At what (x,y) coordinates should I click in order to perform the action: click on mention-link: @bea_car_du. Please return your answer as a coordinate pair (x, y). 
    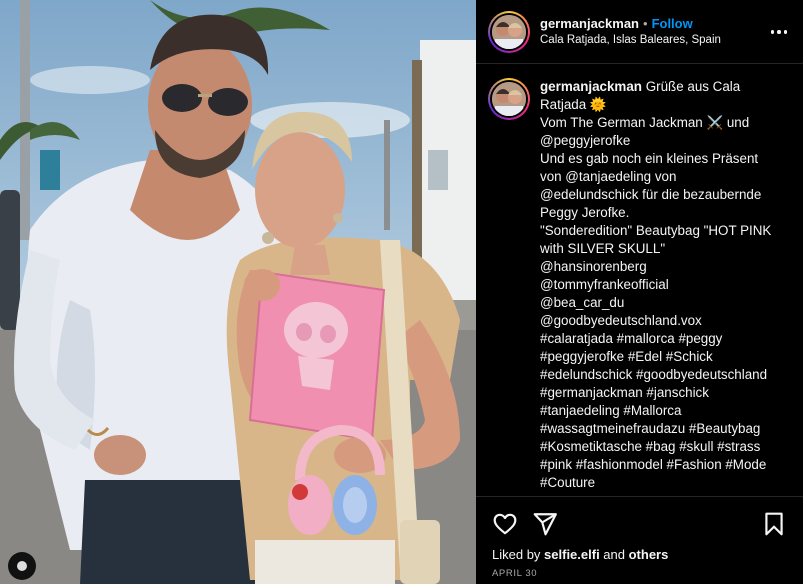
    Looking at the image, I should click on (665, 303).